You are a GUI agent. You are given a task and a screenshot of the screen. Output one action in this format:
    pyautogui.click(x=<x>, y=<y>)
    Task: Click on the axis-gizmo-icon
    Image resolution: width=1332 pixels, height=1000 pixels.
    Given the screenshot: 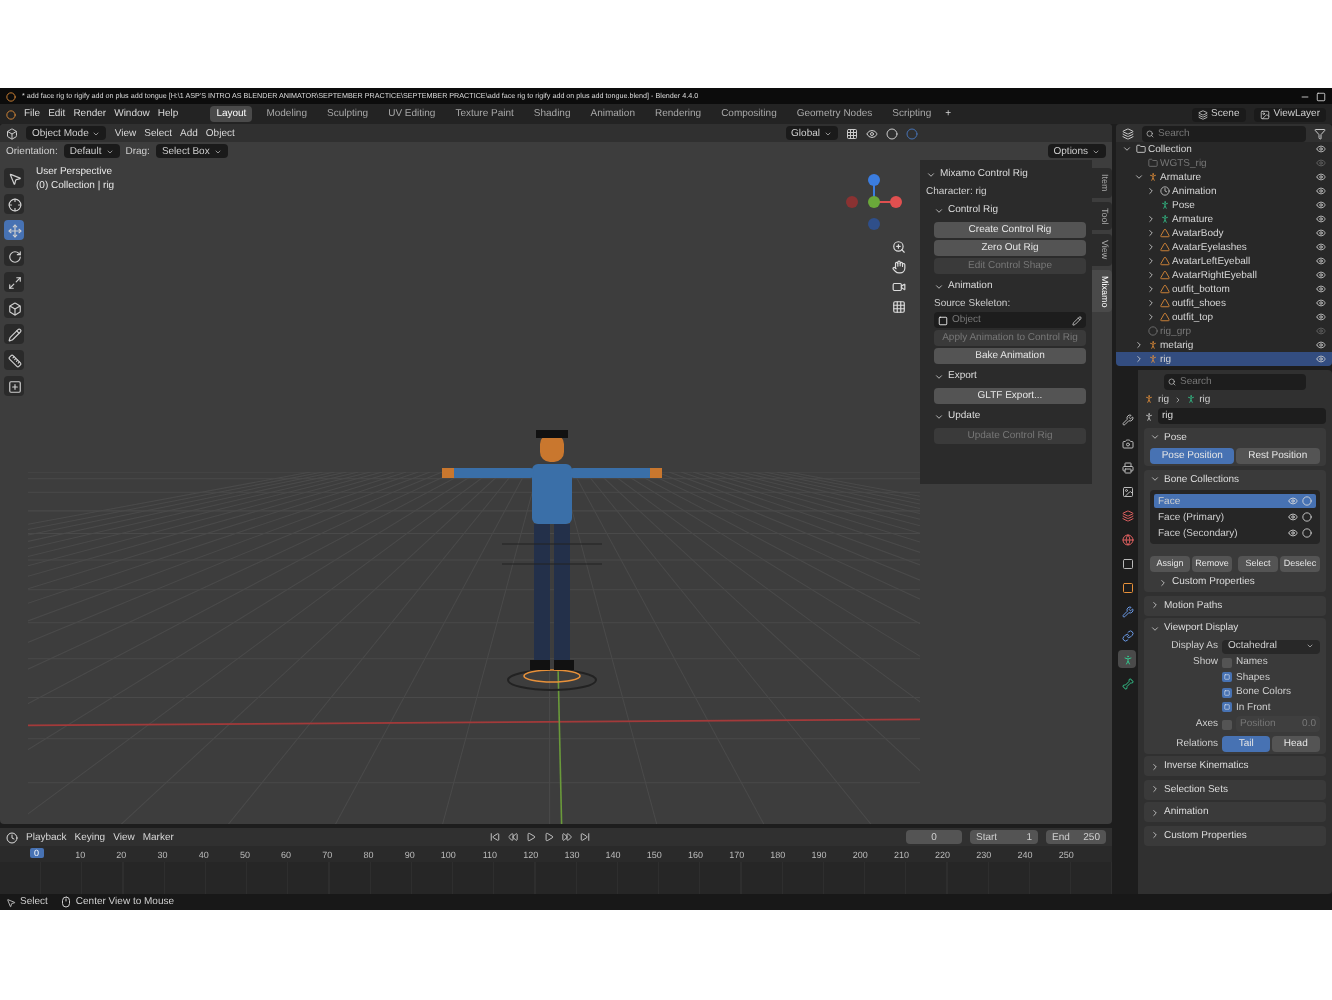 What is the action you would take?
    pyautogui.click(x=874, y=202)
    